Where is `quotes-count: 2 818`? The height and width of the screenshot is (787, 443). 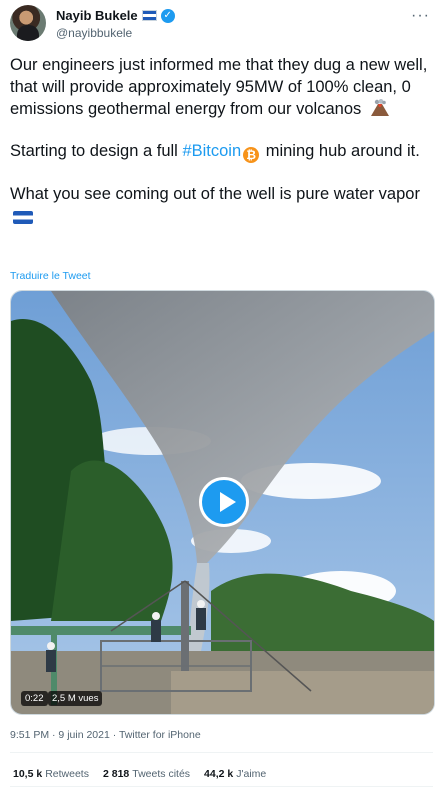
quotes-count: 2 818 is located at coordinates (116, 774).